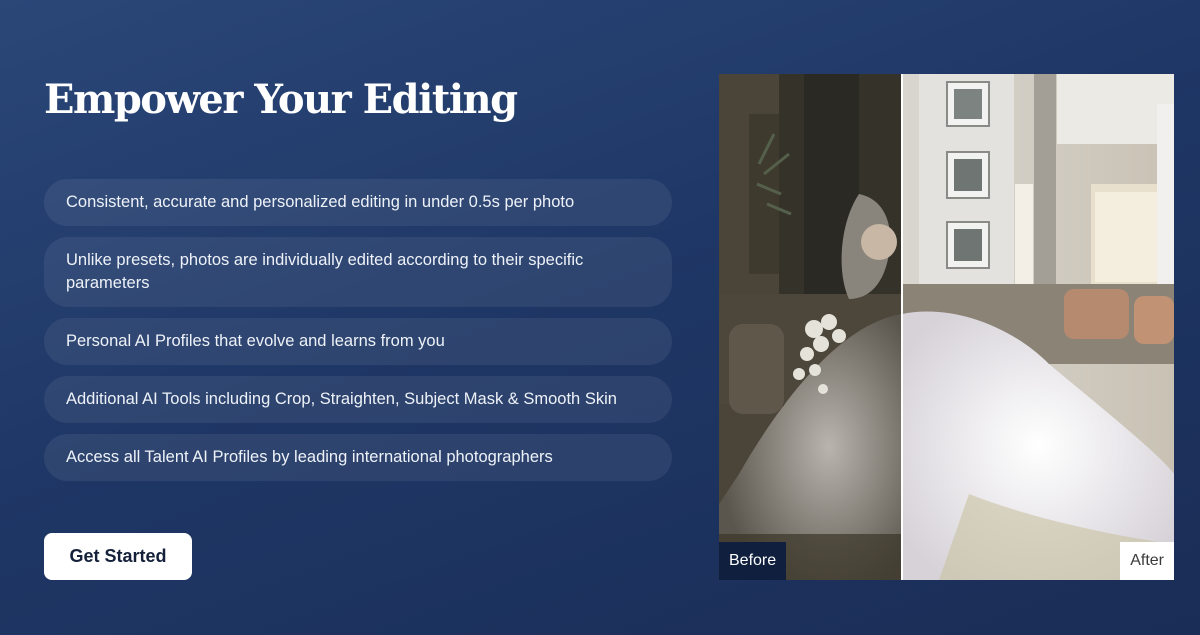  What do you see at coordinates (281, 99) in the screenshot?
I see `section-title: Empower Your Editing` at bounding box center [281, 99].